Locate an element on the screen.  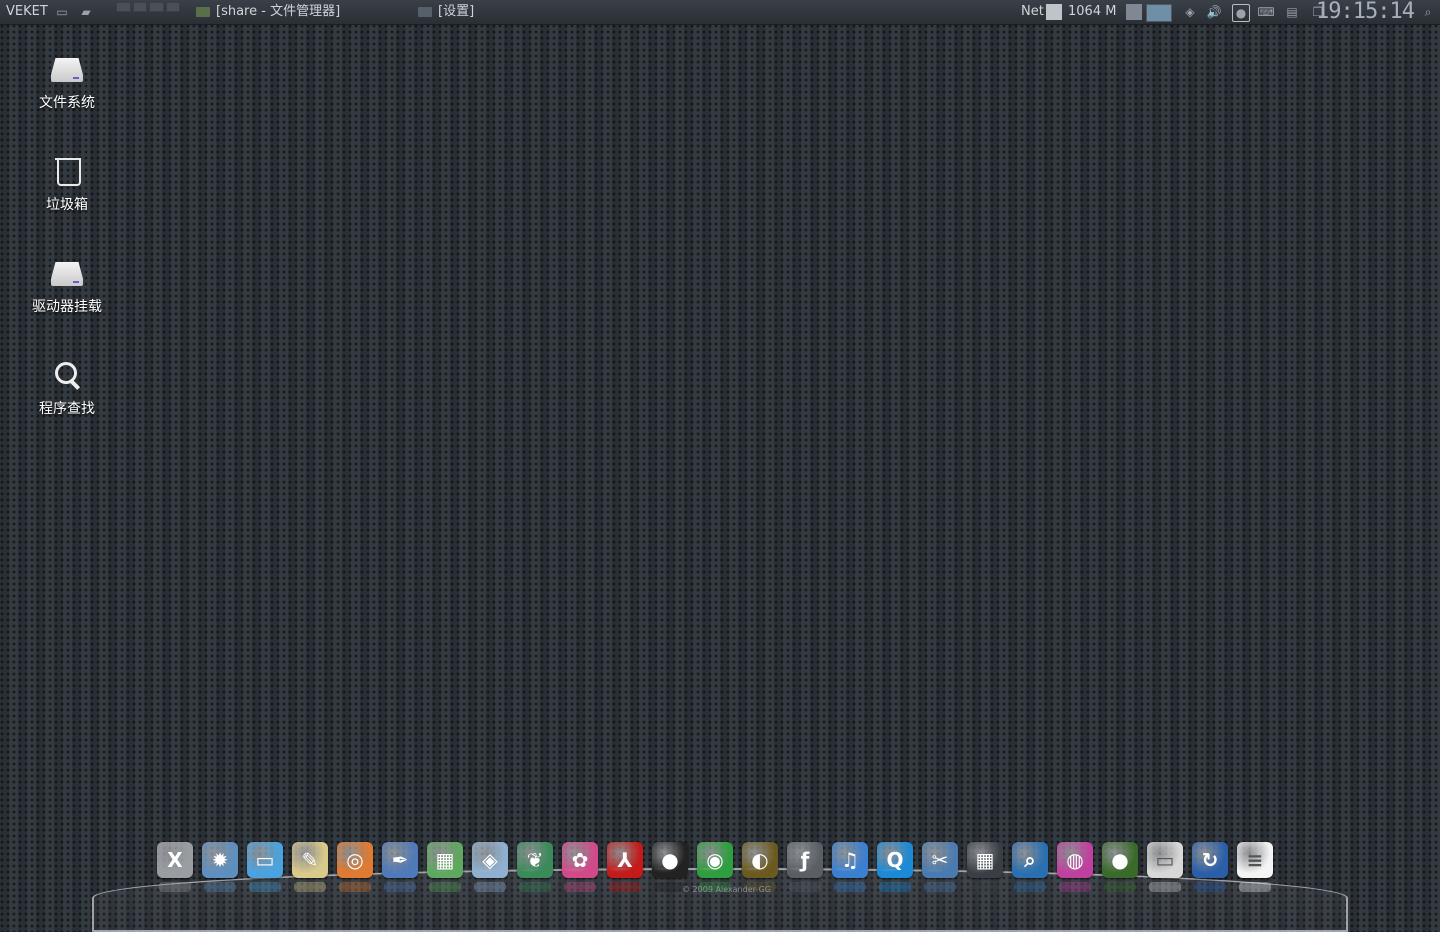
desktop-icon-filesystem: 文件系统 is located at coordinates (67, 82).